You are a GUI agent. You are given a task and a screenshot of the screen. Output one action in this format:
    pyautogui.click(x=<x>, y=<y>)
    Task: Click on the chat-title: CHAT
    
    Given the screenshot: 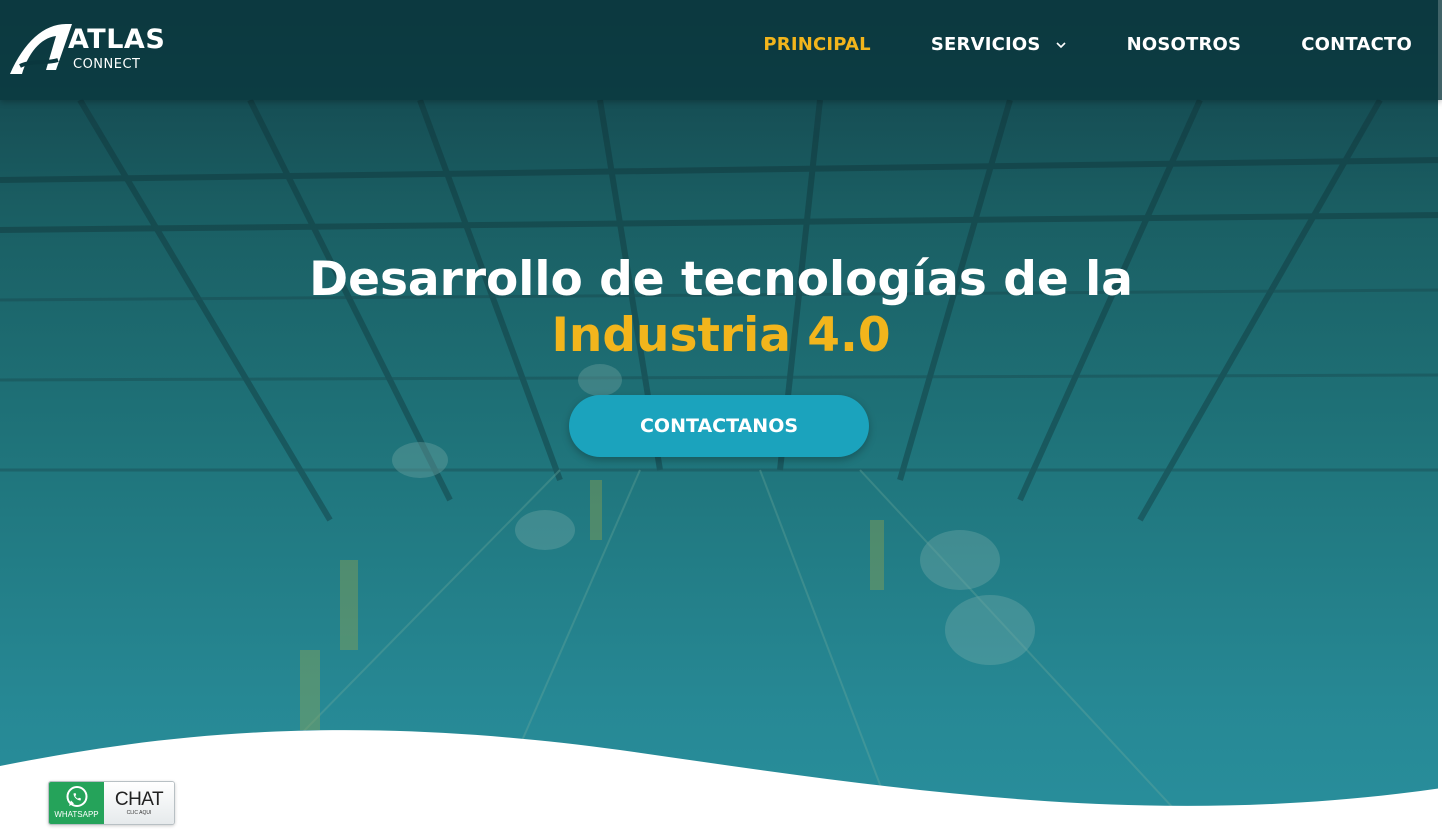 What is the action you would take?
    pyautogui.click(x=139, y=799)
    